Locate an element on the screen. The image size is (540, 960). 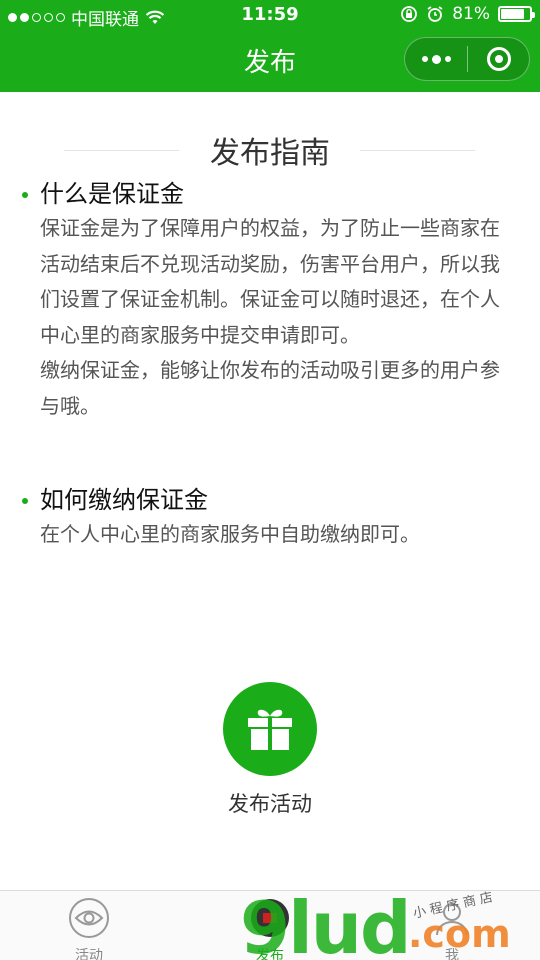
status-bar: 中国联通 11:59 81% is located at coordinates (270, 15).